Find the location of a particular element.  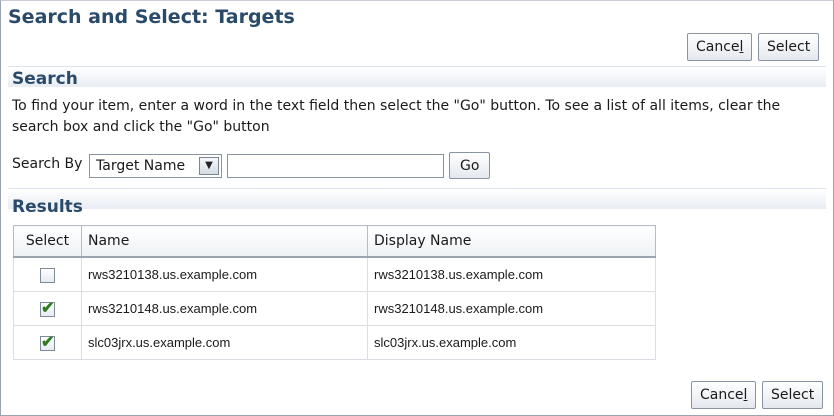

row-display-name: rws3210148.us.example.com is located at coordinates (511, 308).